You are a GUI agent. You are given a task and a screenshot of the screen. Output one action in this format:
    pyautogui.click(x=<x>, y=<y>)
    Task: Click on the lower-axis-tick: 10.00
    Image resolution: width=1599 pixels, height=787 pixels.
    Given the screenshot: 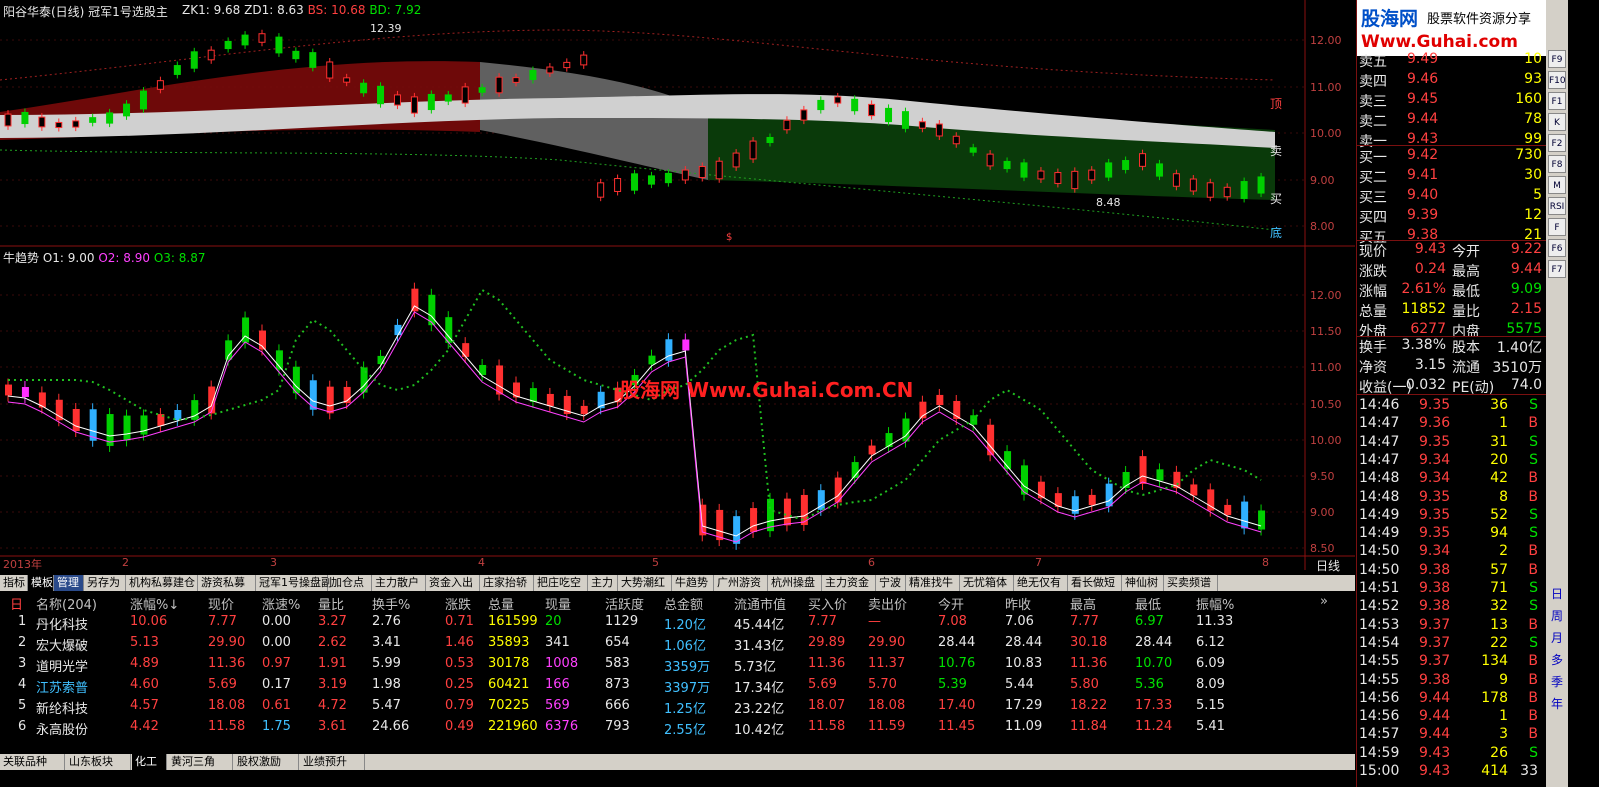 What is the action you would take?
    pyautogui.click(x=1326, y=440)
    